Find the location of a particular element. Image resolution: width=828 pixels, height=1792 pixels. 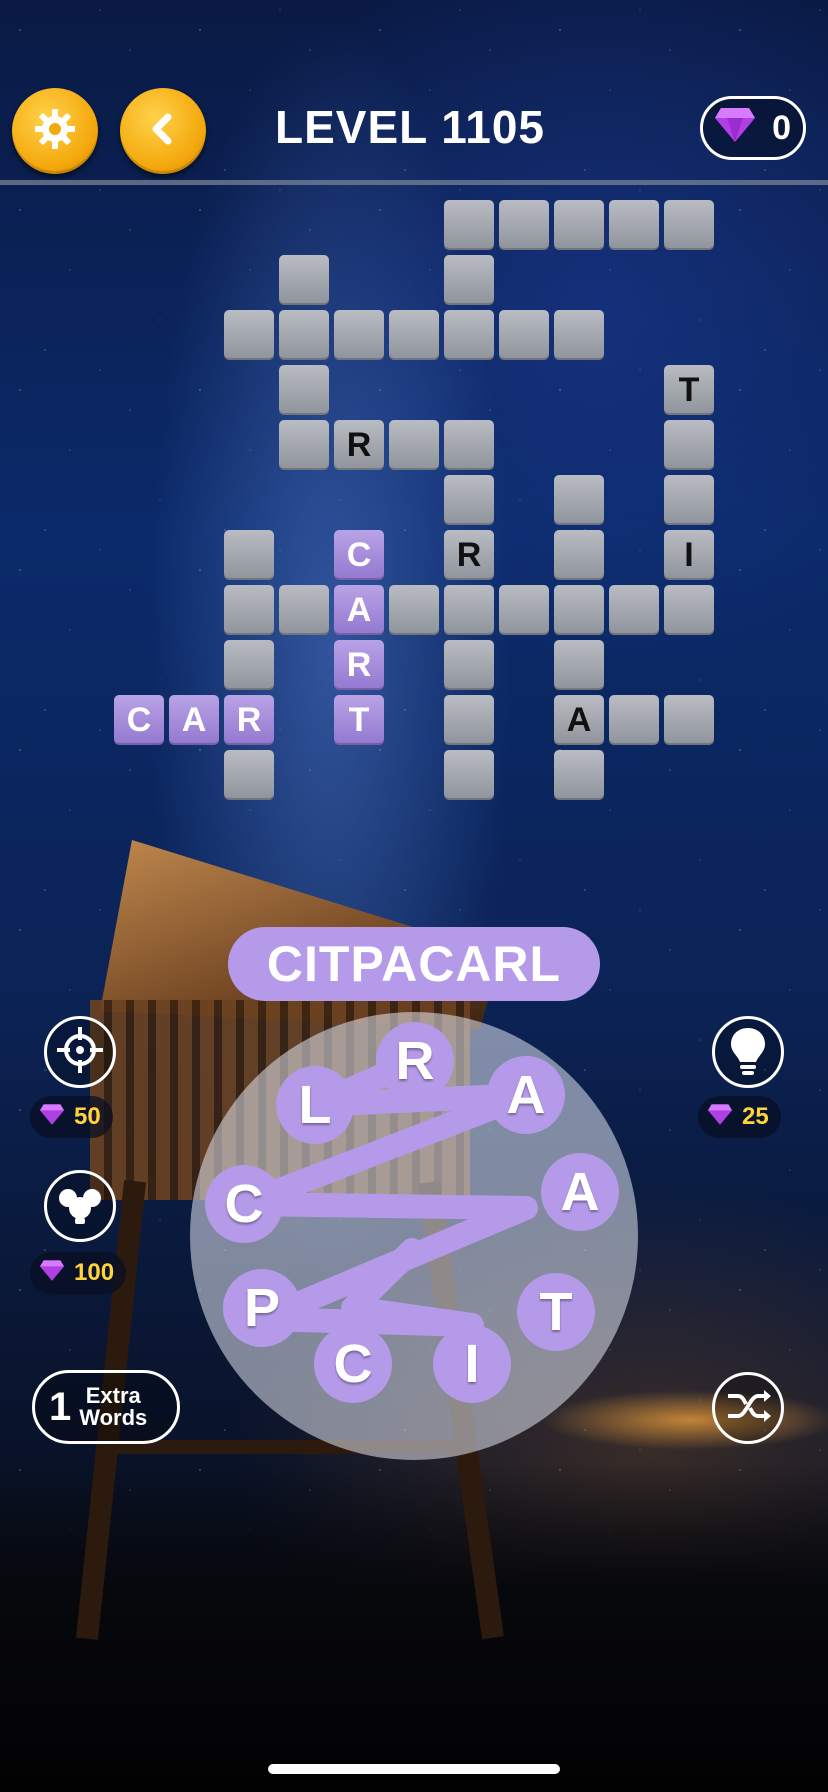

gem-counter: 0 is located at coordinates (753, 128).